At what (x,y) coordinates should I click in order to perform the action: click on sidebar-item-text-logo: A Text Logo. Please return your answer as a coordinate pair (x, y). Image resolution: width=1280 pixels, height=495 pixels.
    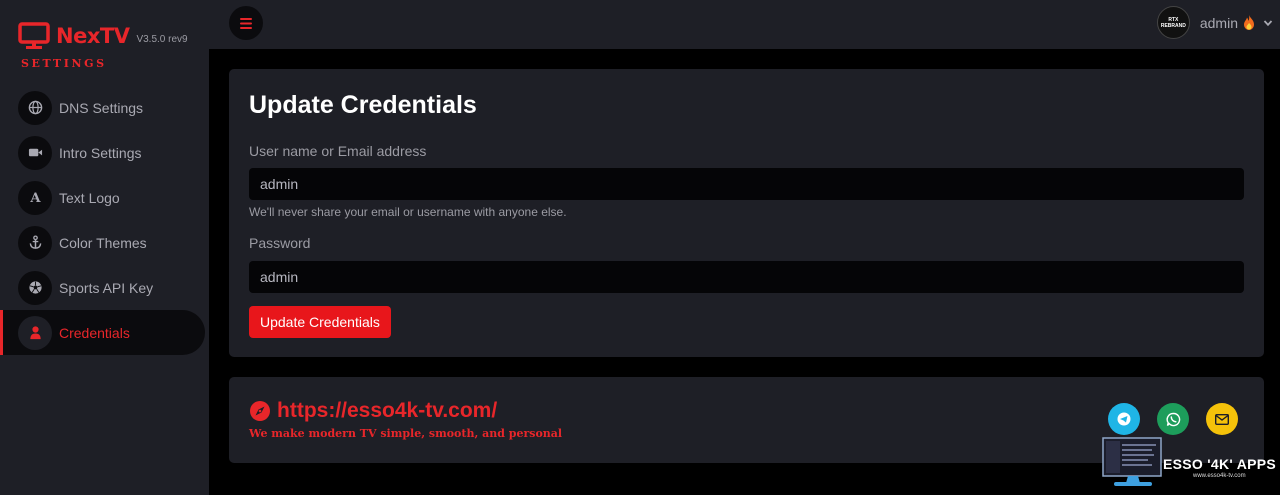
    Looking at the image, I should click on (104, 197).